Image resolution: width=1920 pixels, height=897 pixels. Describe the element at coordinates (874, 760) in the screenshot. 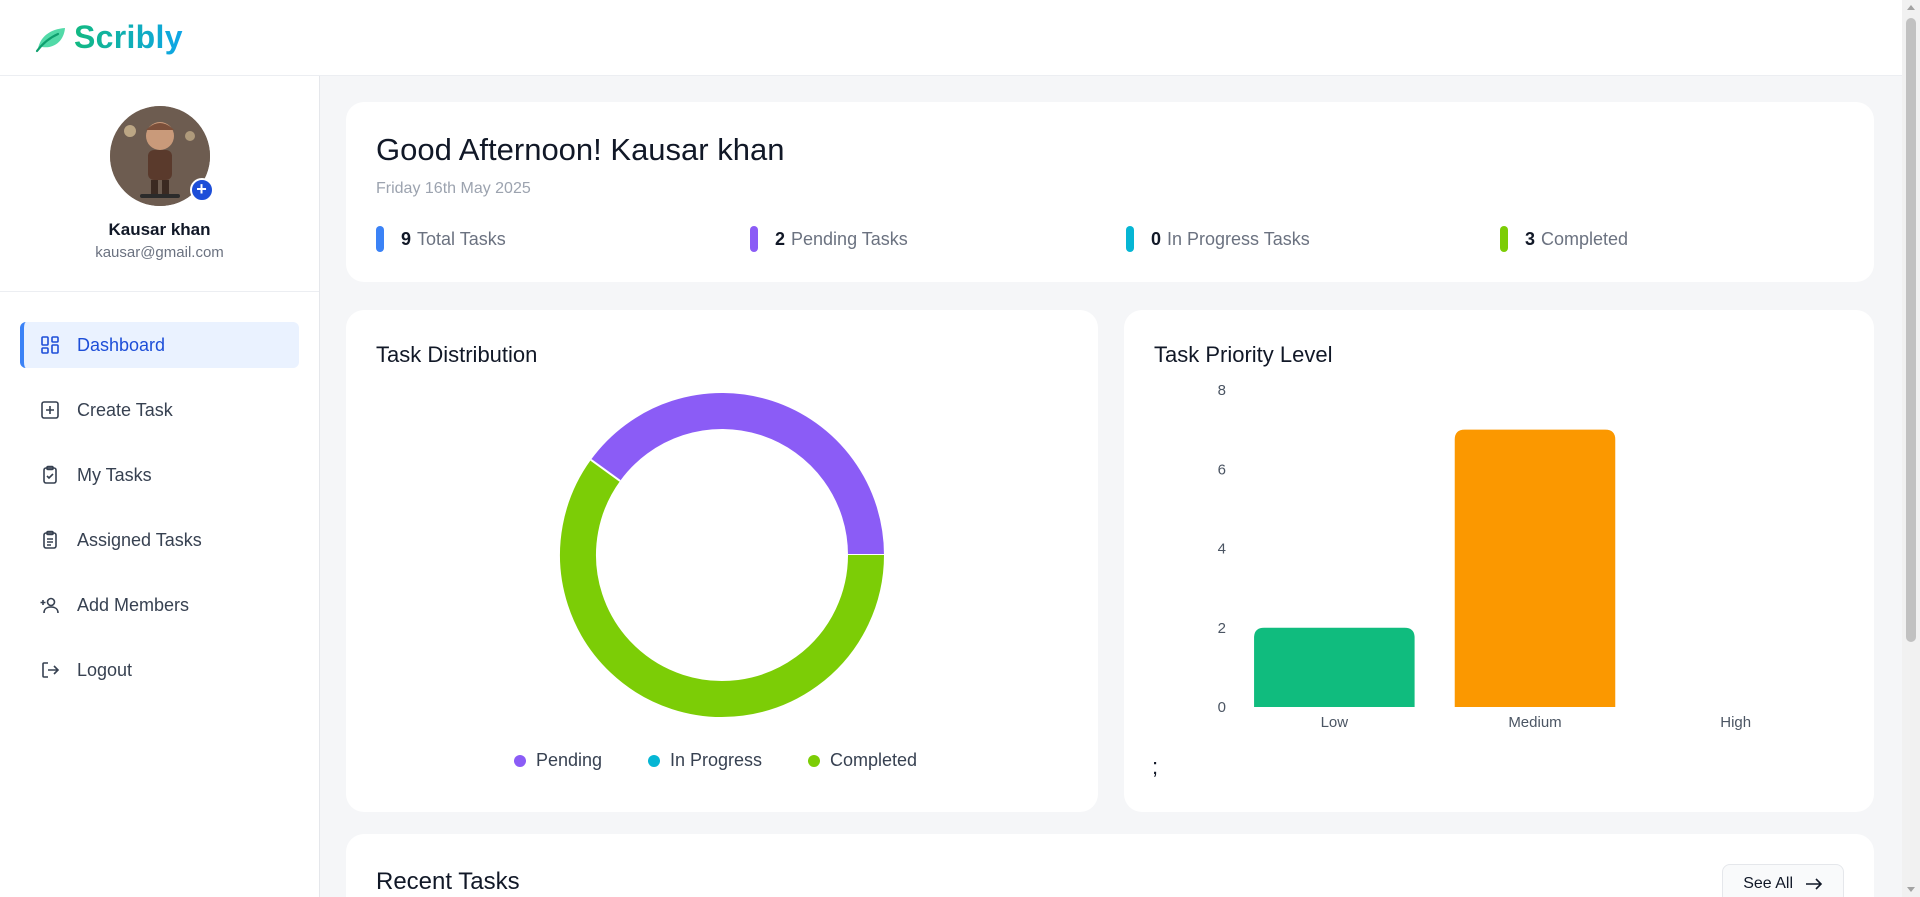

I see `legend-label: Completed` at that location.